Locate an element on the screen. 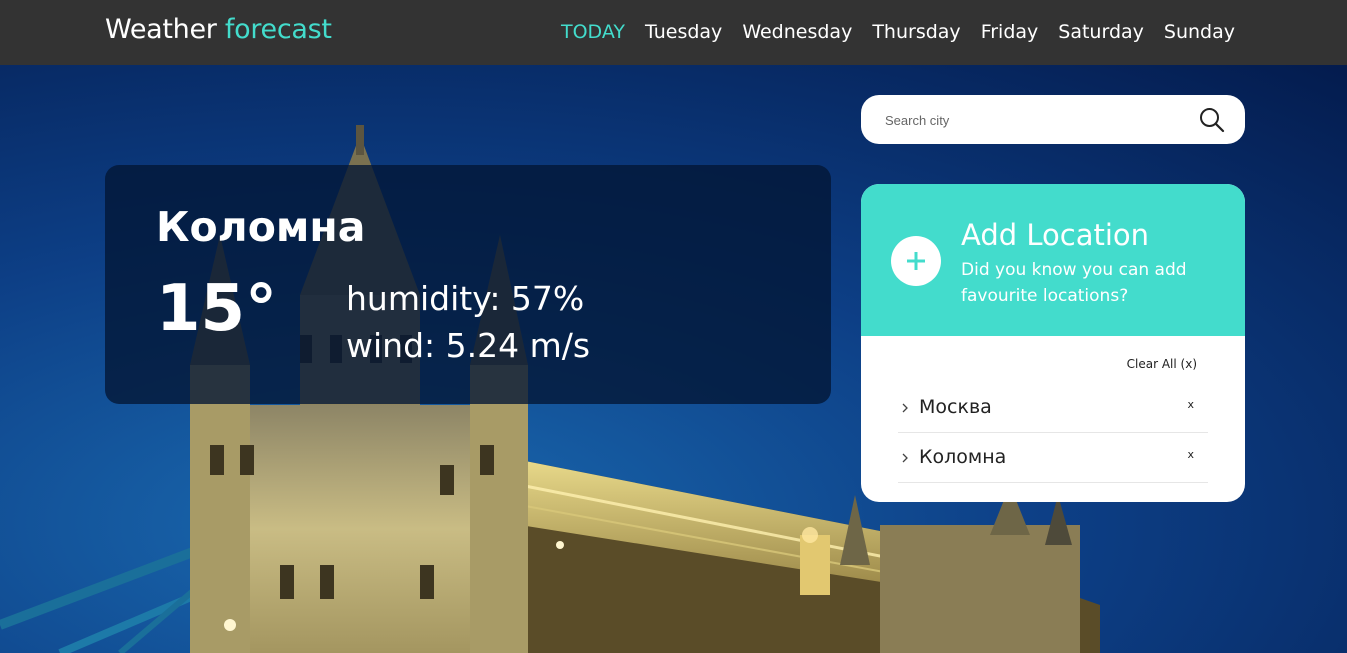 The width and height of the screenshot is (1347, 653). city-name: Коломна is located at coordinates (261, 227).